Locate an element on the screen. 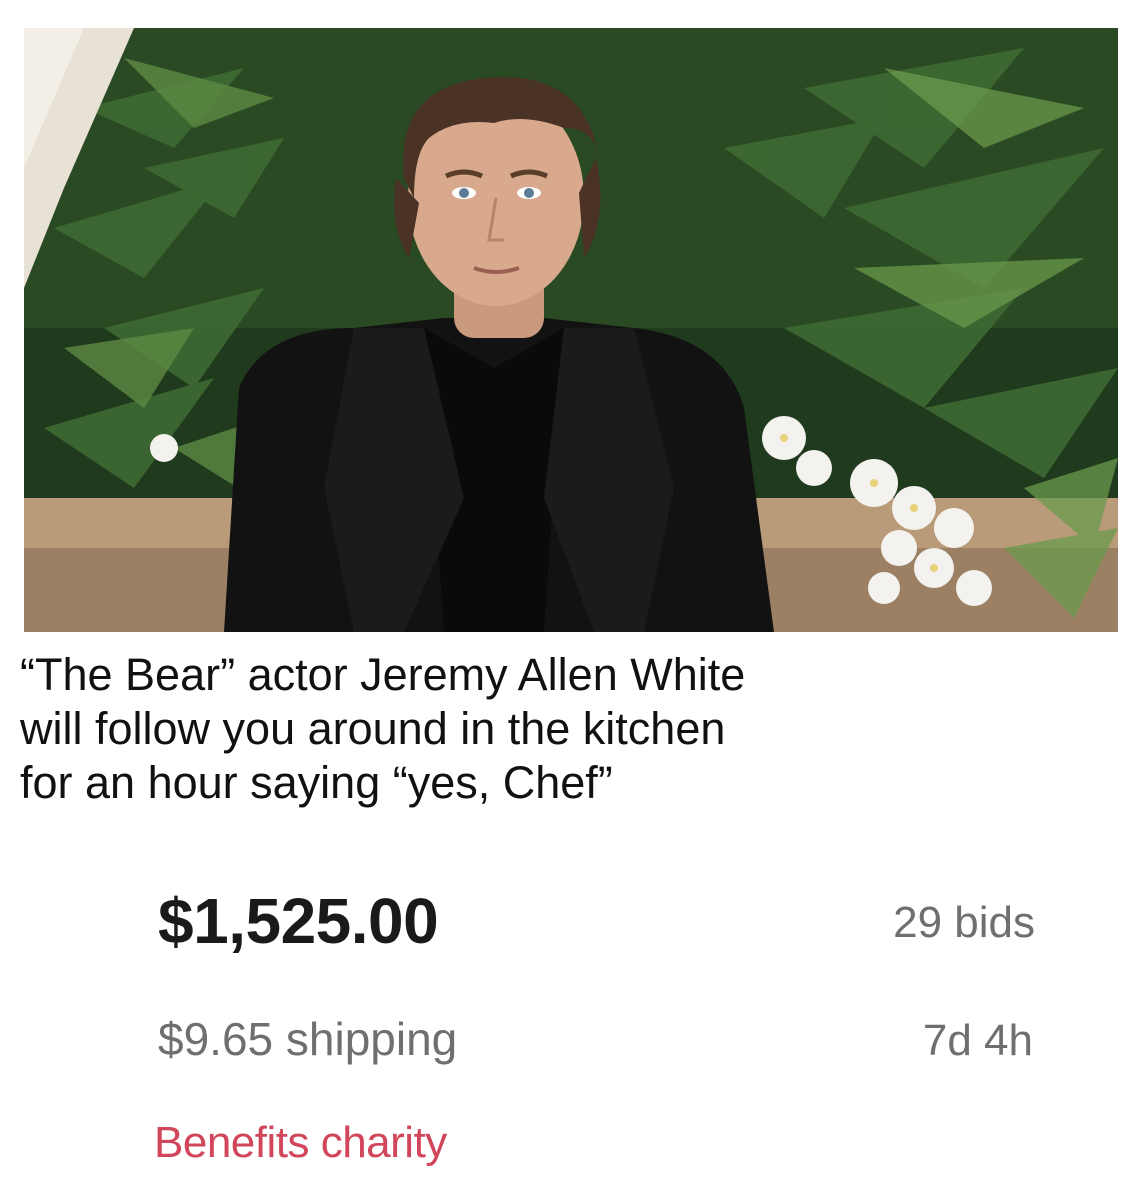 This screenshot has height=1200, width=1137. caption-line-1: “The Bear” actor Jeremy Allen White is located at coordinates (383, 674).